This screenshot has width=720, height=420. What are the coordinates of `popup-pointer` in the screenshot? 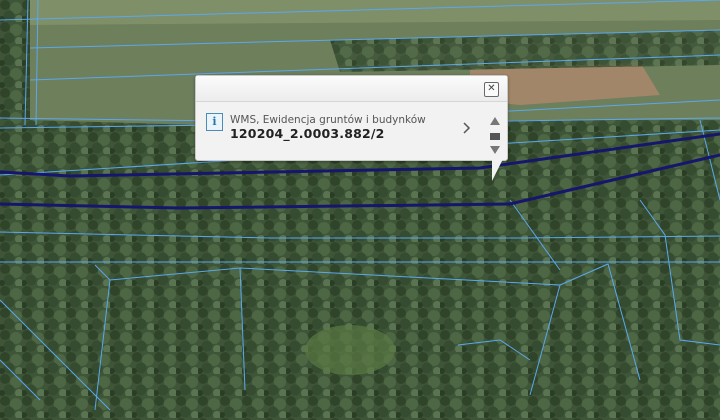 It's located at (497, 170).